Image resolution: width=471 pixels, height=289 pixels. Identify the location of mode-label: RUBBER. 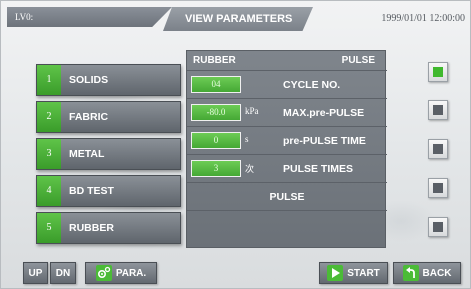
(91, 228).